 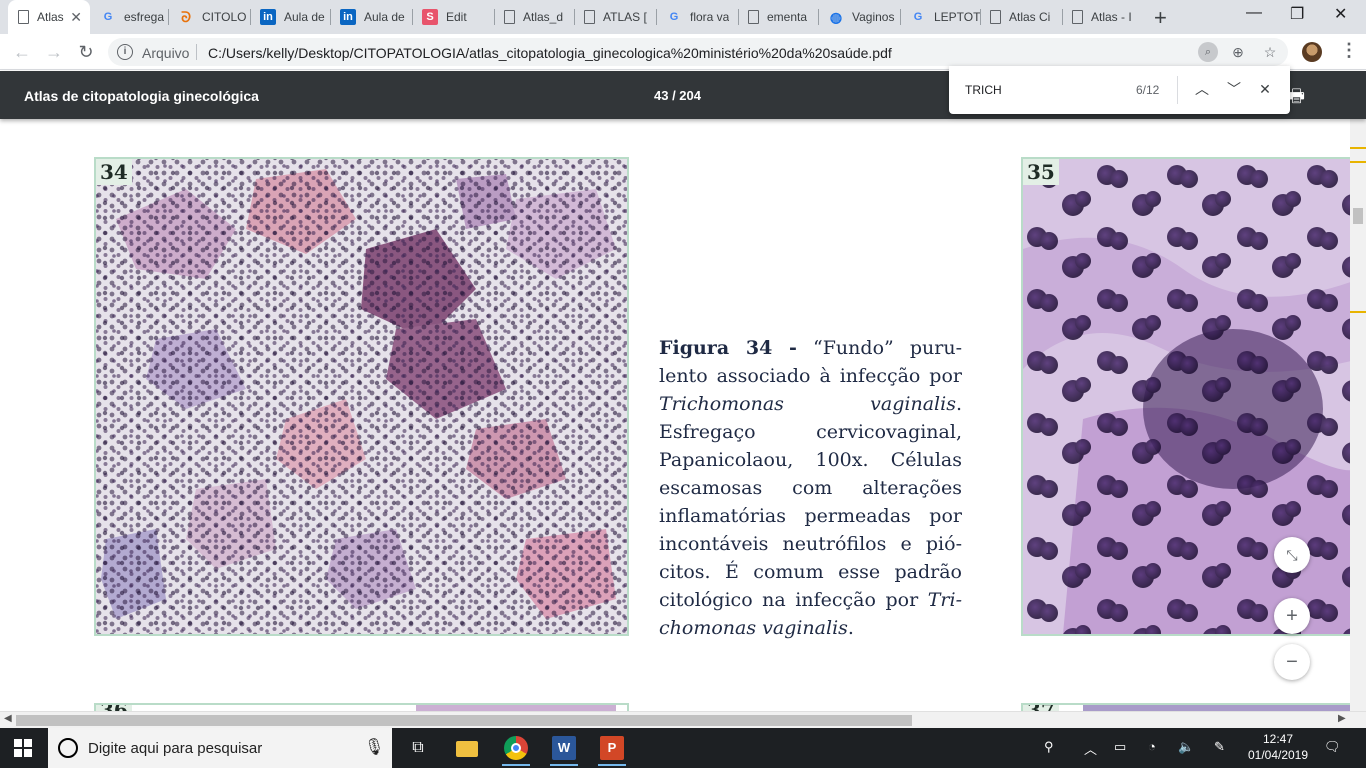 I want to click on maximize-button: ❐, so click(x=1297, y=14).